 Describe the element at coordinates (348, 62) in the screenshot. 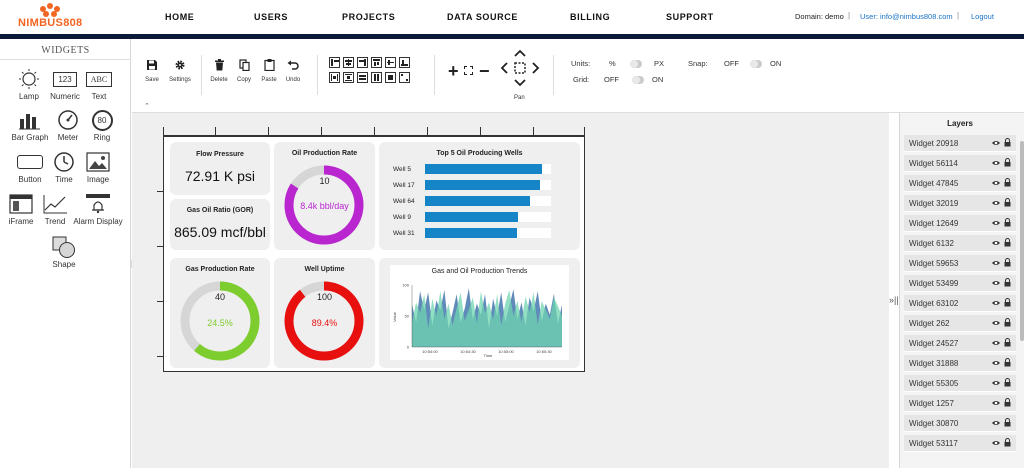

I see `align-center-button` at that location.